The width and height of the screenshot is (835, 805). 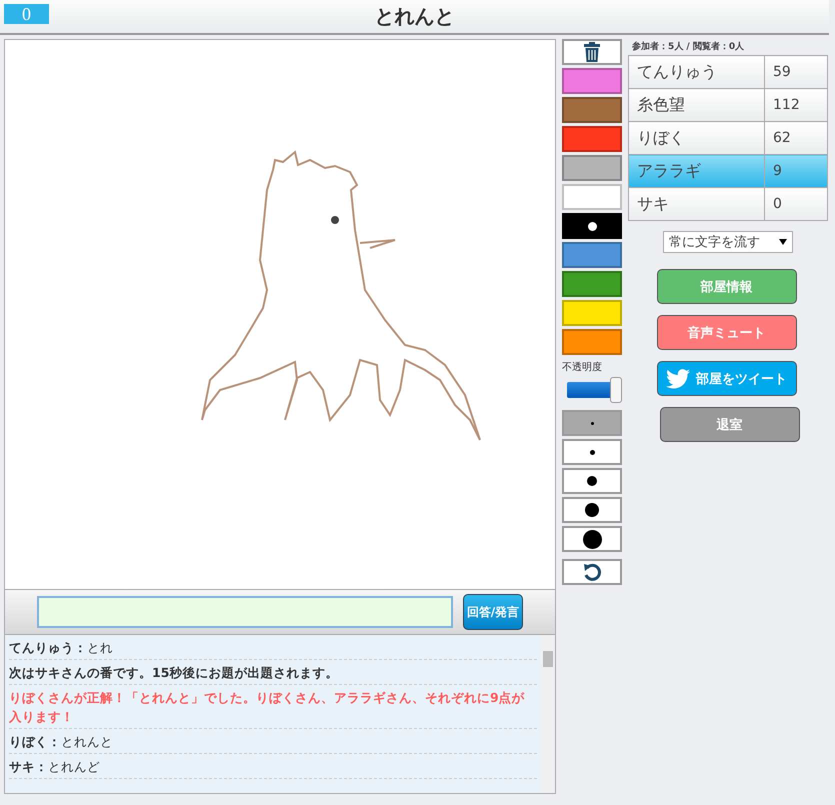 What do you see at coordinates (726, 378) in the screenshot?
I see `room-button: 部屋をツイート` at bounding box center [726, 378].